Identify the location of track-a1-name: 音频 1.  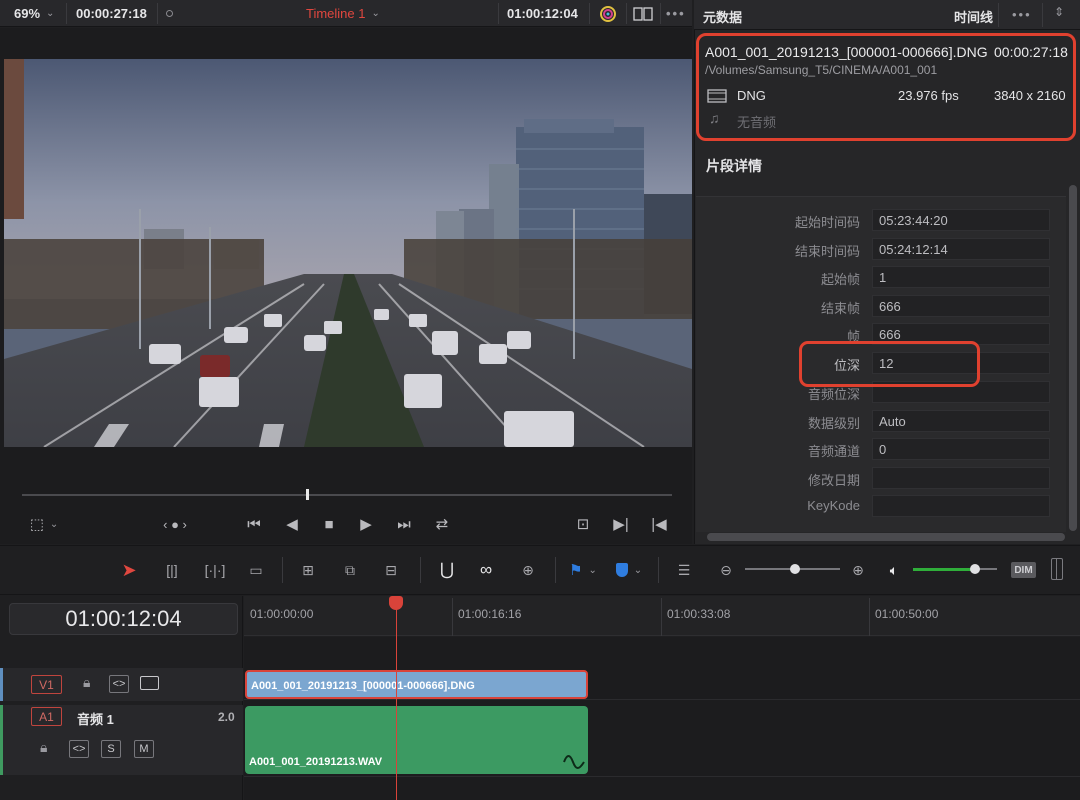
(95, 718).